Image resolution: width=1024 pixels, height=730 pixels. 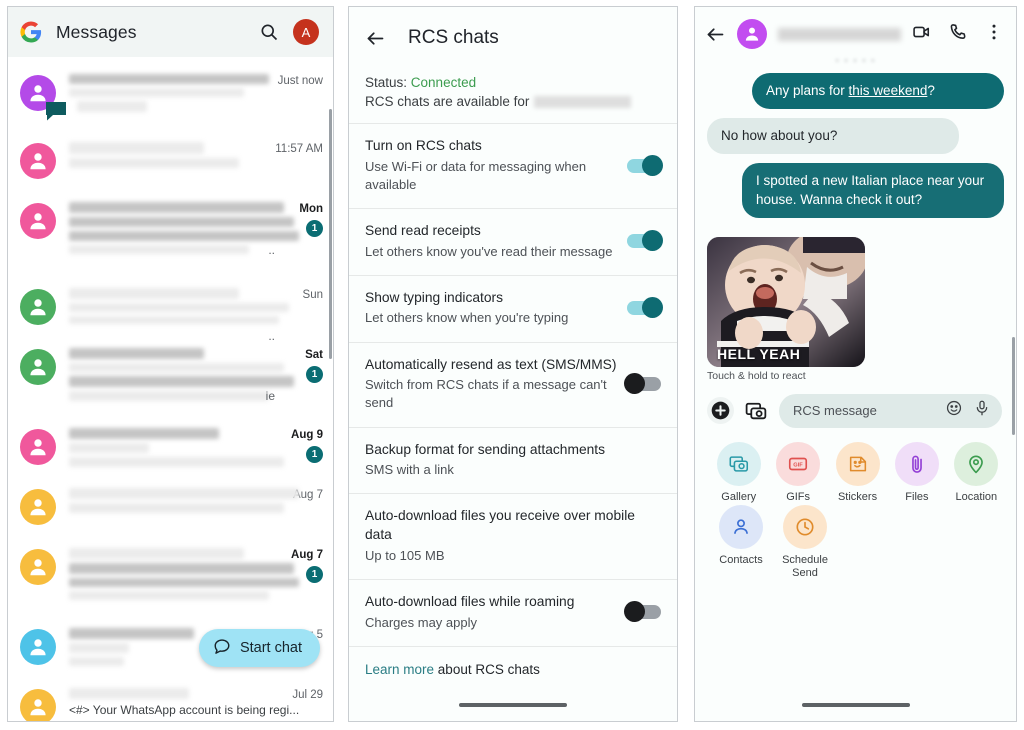 What do you see at coordinates (55, 110) in the screenshot?
I see `rcs-chat-bubble-icon` at bounding box center [55, 110].